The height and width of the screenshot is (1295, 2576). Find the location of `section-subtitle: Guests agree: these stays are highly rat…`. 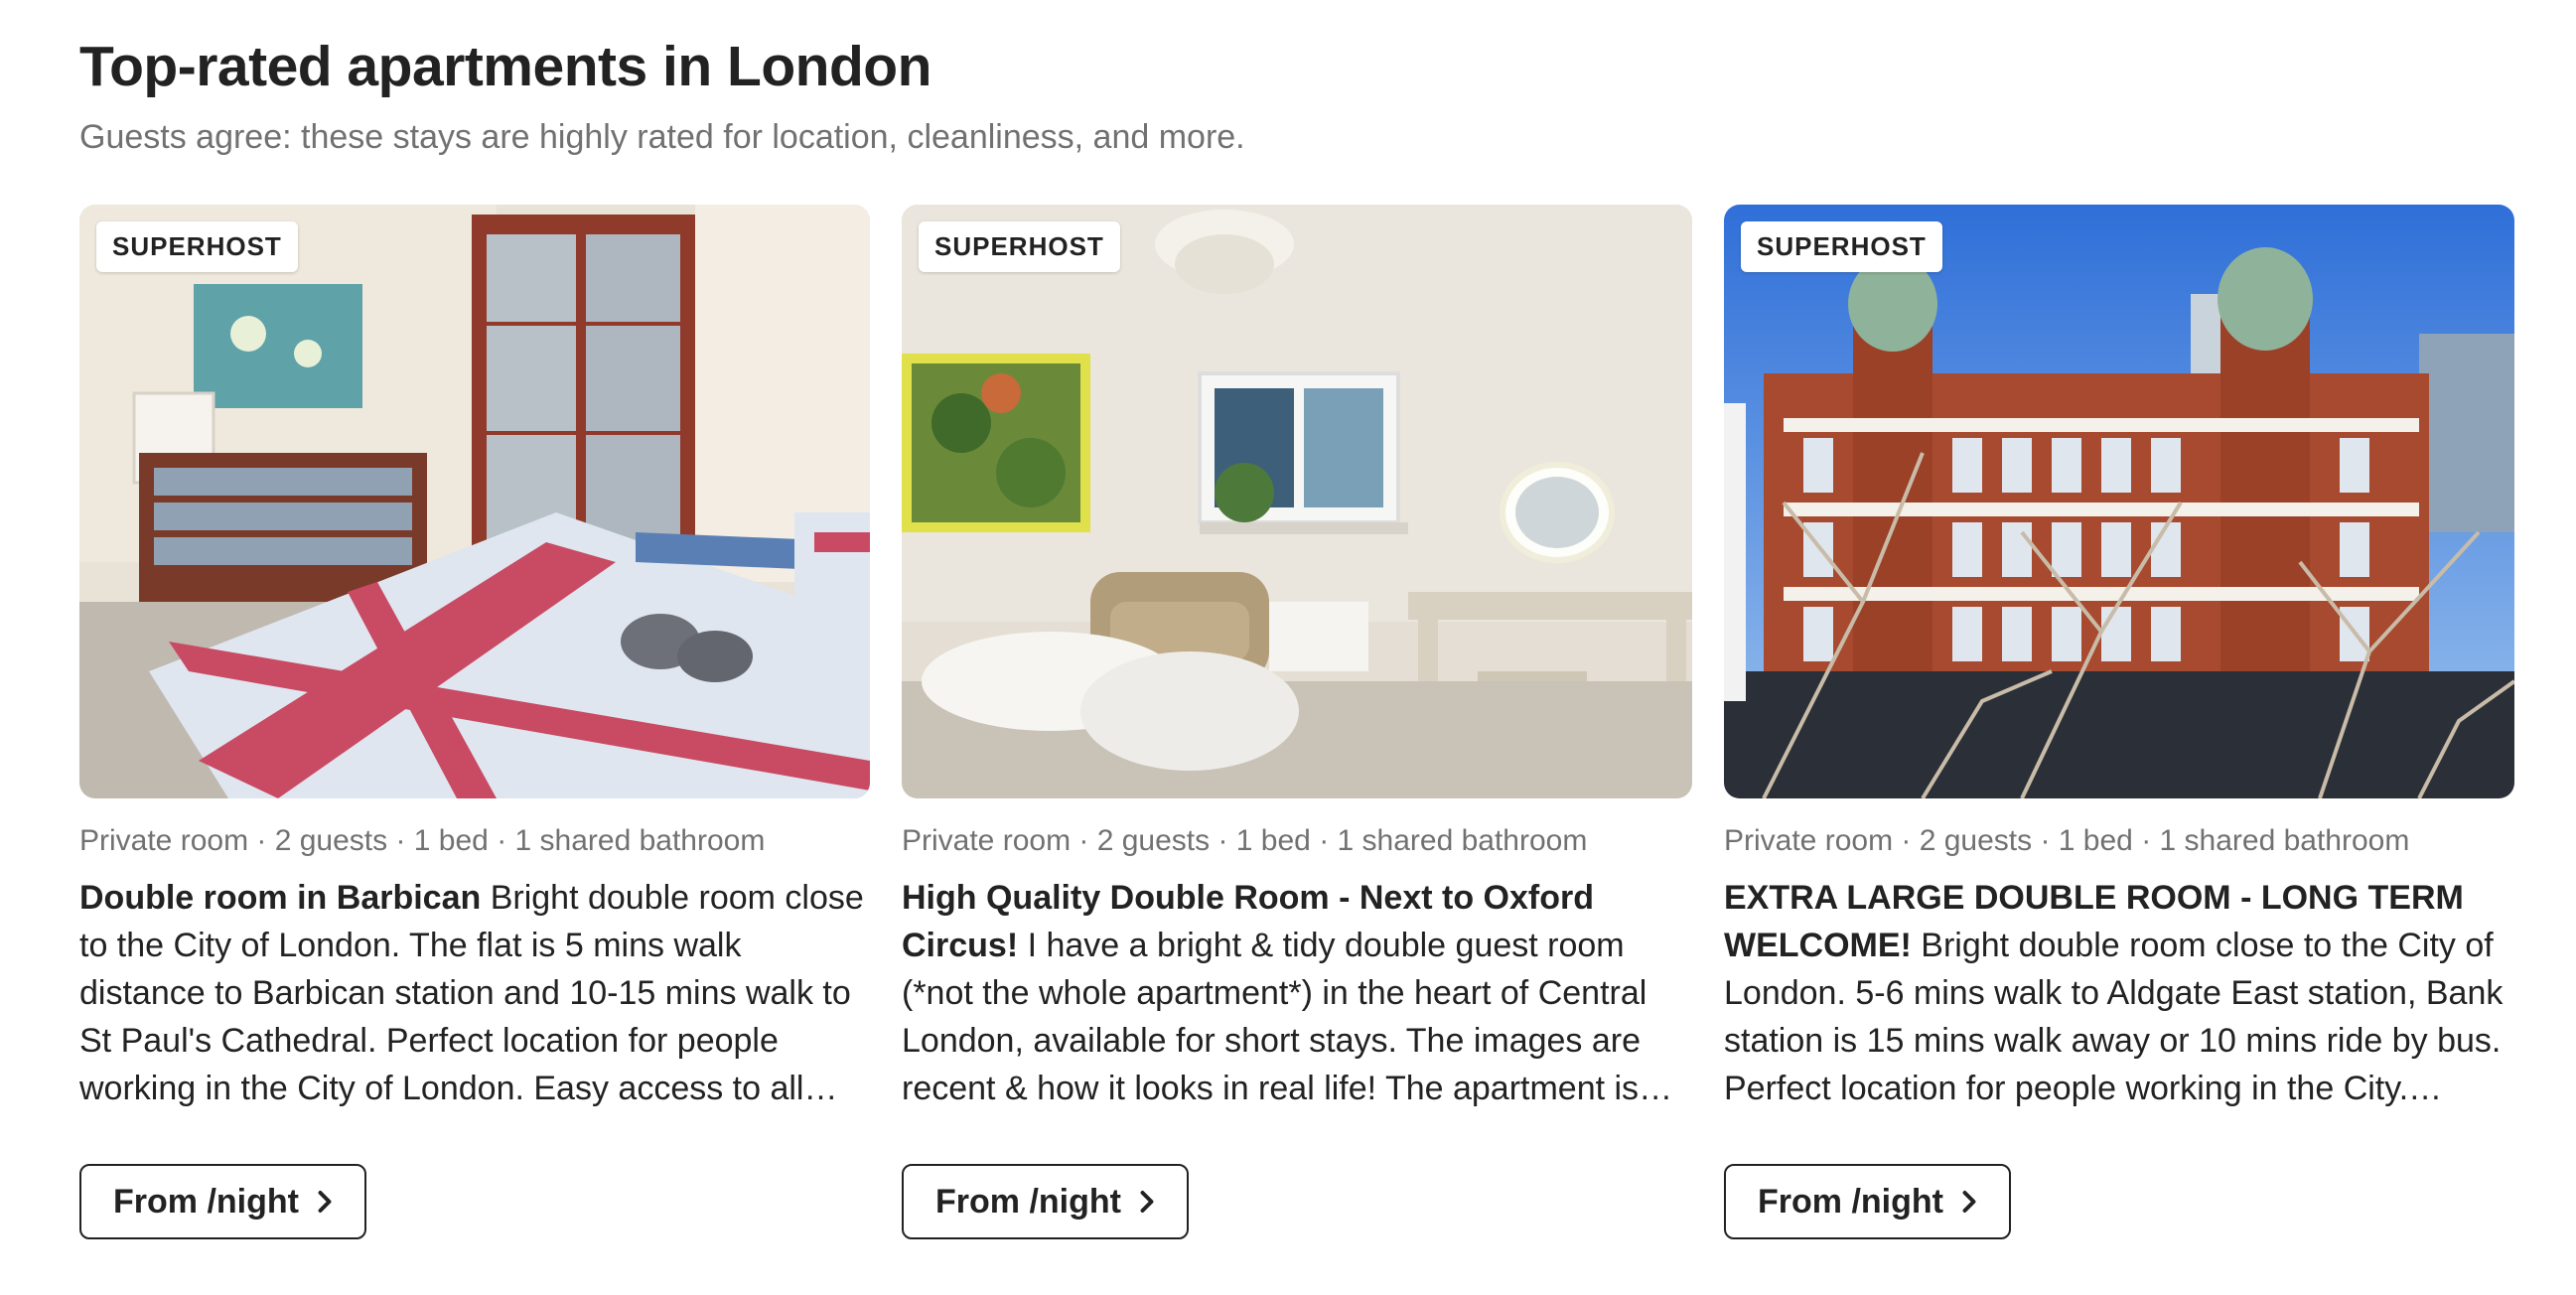

section-subtitle: Guests agree: these stays are highly rat… is located at coordinates (662, 137).